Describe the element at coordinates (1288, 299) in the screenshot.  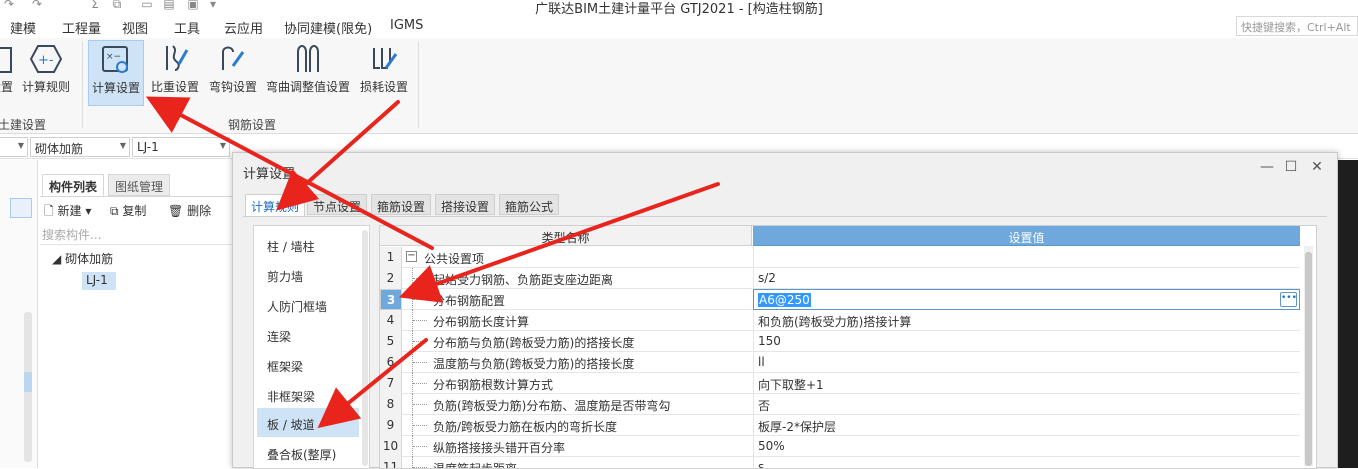
I see `ellipsis-button: •••` at that location.